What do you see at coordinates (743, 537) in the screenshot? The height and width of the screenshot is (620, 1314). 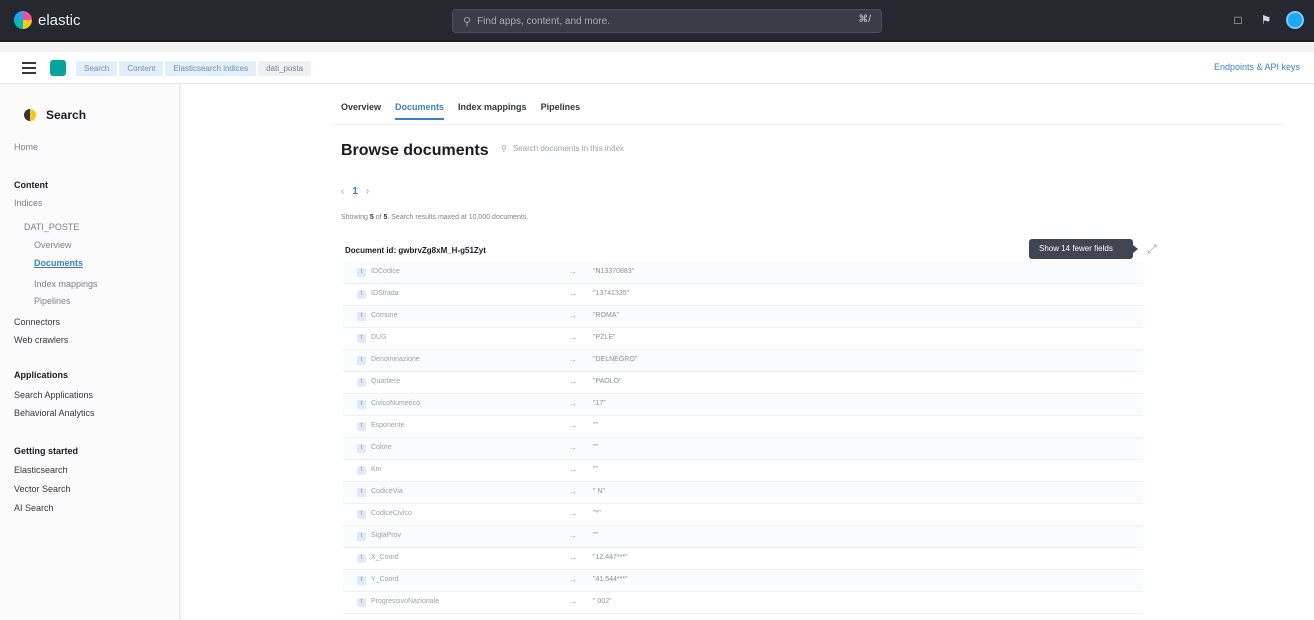 I see `table-row: t SiglaProv → ""` at bounding box center [743, 537].